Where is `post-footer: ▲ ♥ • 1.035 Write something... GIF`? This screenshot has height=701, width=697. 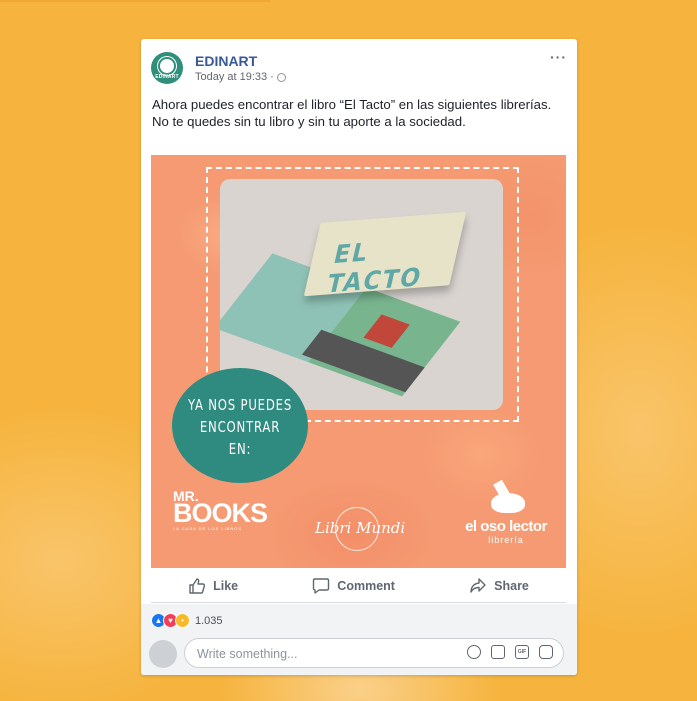
post-footer: ▲ ♥ • 1.035 Write something... GIF is located at coordinates (359, 639).